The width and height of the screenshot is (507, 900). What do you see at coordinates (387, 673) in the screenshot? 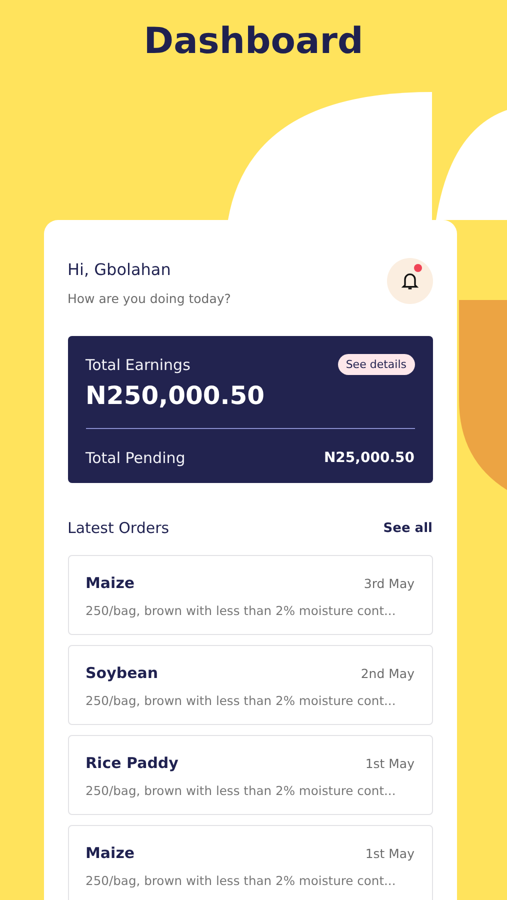
I see `order-date: 2nd May` at bounding box center [387, 673].